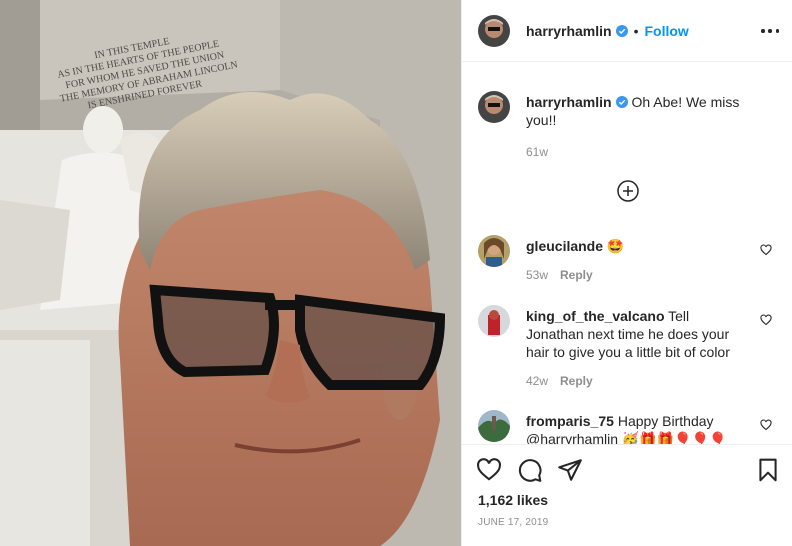 This screenshot has height=546, width=792. What do you see at coordinates (530, 470) in the screenshot?
I see `comment-icon` at bounding box center [530, 470].